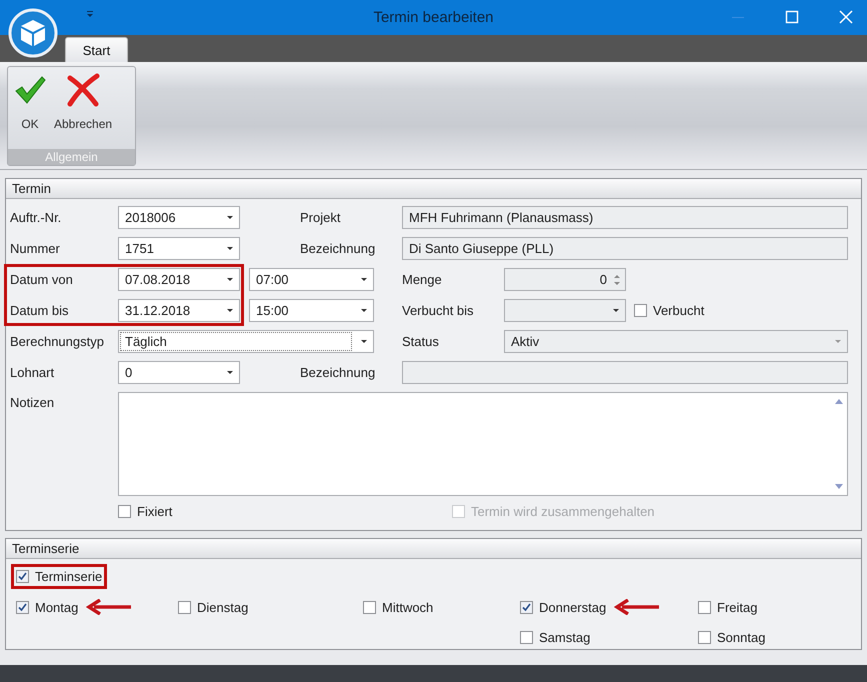 The image size is (867, 682). What do you see at coordinates (565, 279) in the screenshot?
I see `number-field: 0` at bounding box center [565, 279].